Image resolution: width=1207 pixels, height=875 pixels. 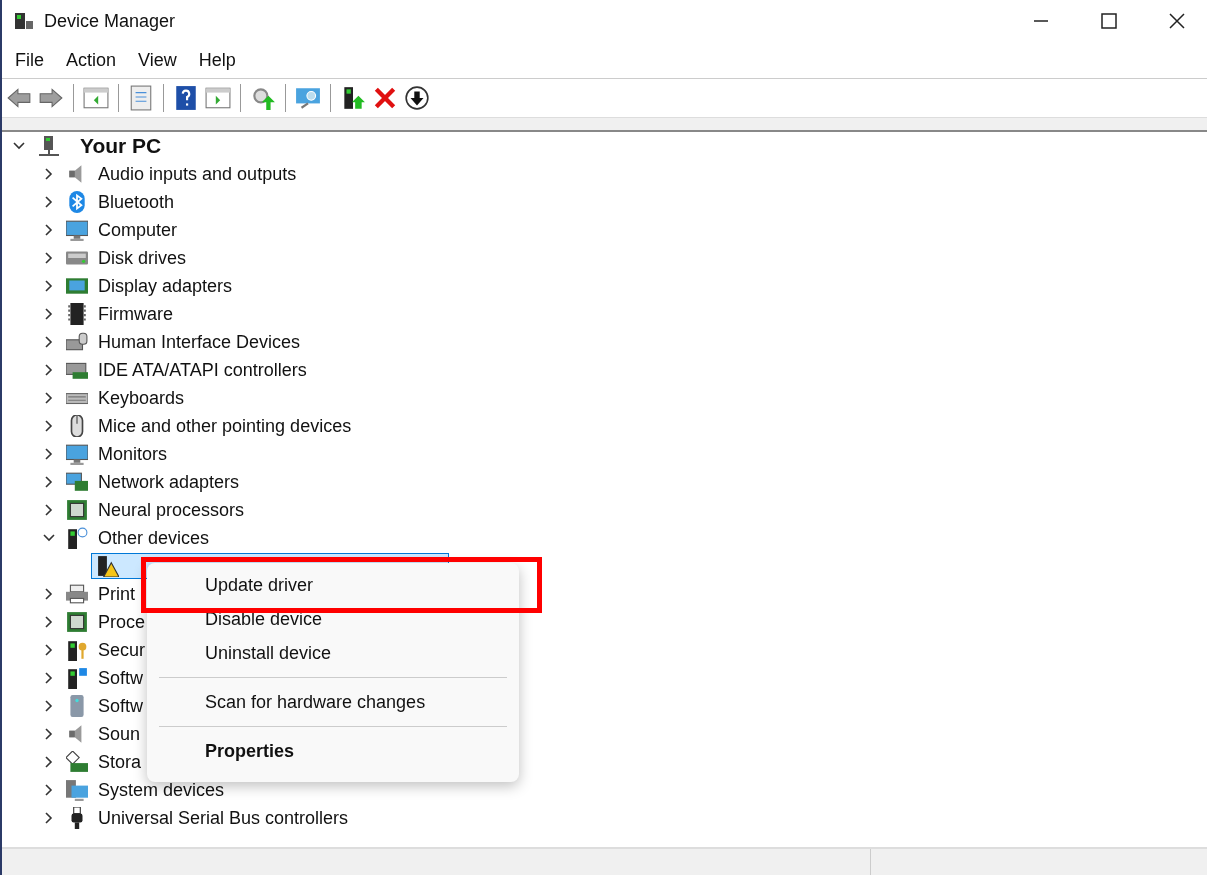 I want to click on bluetooth-icon, so click(x=77, y=202).